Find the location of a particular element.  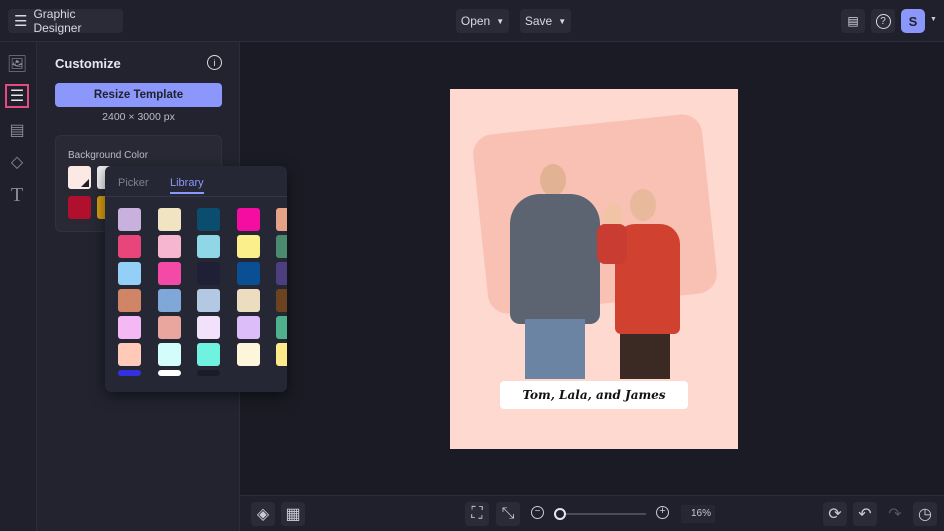

layout-icon: ▤ is located at coordinates (17, 130).